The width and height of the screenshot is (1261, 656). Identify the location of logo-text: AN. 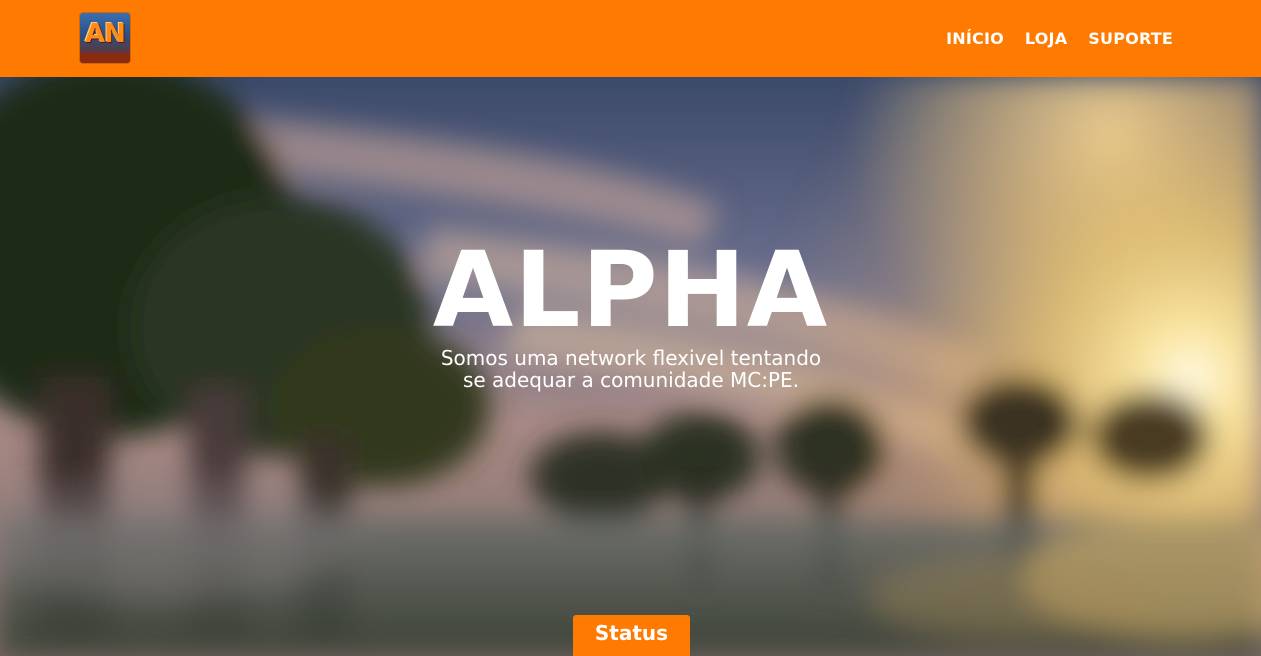
(105, 34).